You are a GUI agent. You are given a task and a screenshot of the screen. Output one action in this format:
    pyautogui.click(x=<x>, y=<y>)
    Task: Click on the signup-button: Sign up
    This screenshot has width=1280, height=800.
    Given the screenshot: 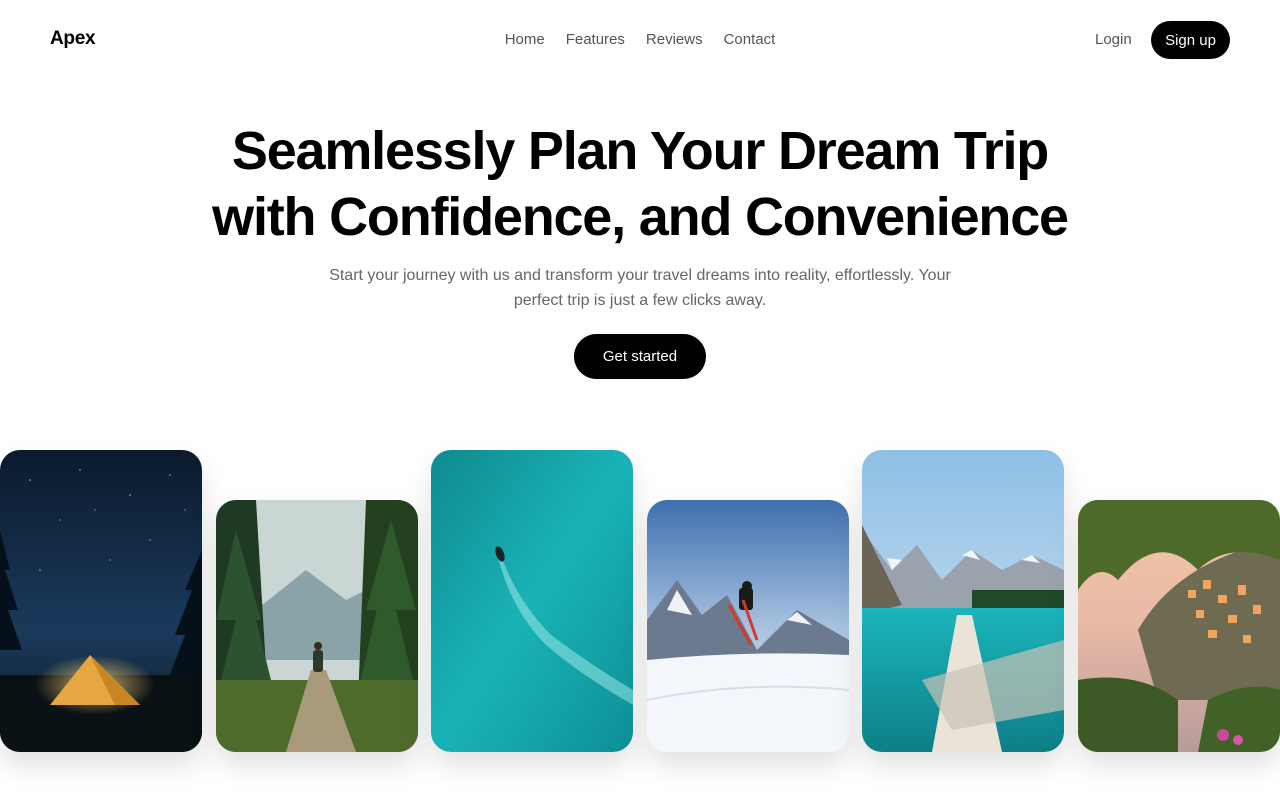 What is the action you would take?
    pyautogui.click(x=1190, y=40)
    